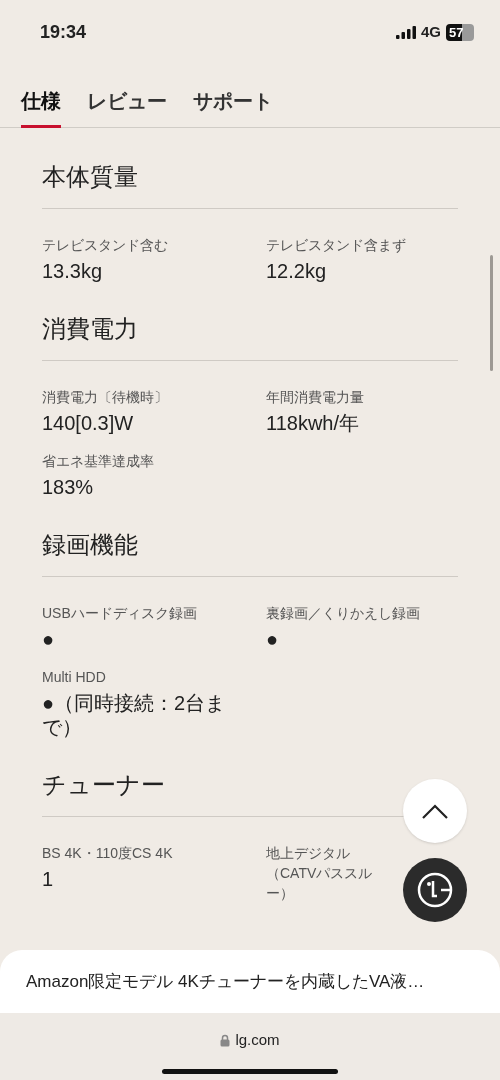 The image size is (500, 1080). Describe the element at coordinates (73, 271) in the screenshot. I see `spec-value: 13.3kg` at that location.